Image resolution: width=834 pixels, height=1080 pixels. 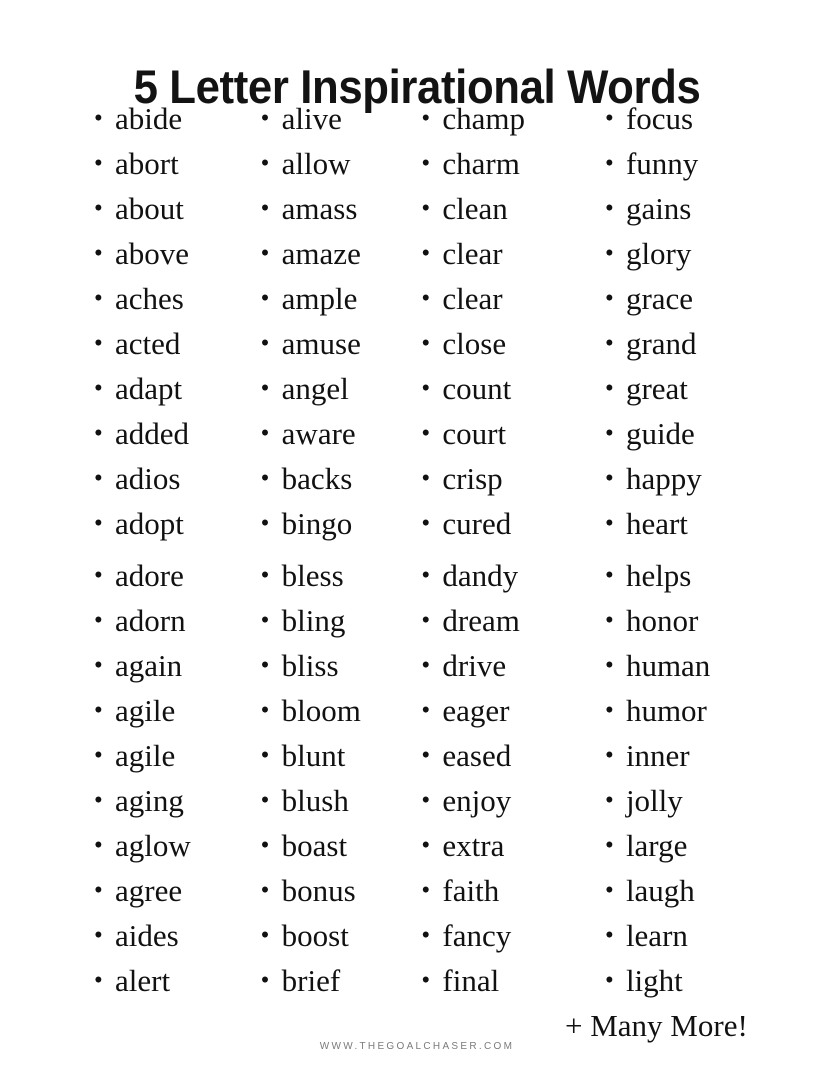 I want to click on word-list-item: • aides, so click(x=172, y=935).